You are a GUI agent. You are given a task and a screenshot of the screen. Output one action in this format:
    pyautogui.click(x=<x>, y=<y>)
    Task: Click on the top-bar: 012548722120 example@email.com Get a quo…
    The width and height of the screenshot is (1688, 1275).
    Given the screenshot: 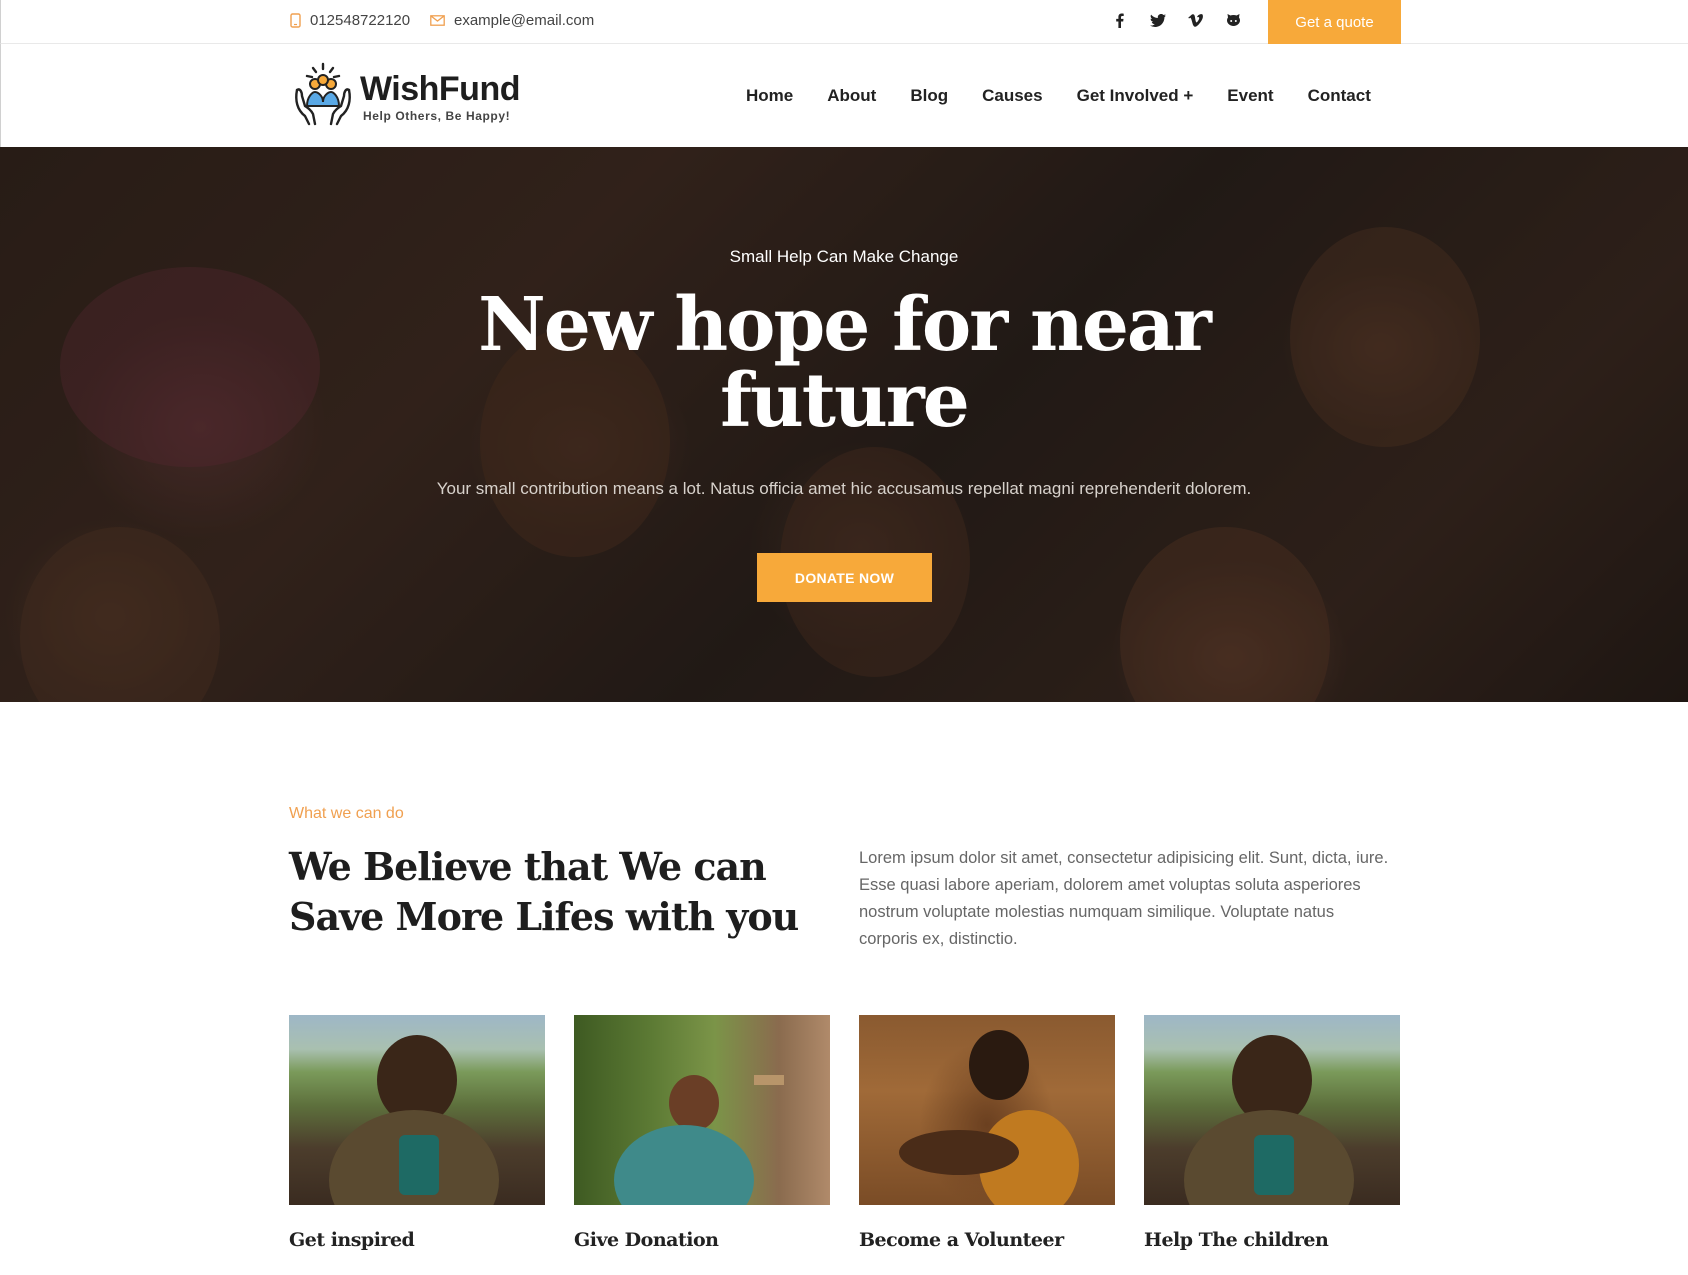 What is the action you would take?
    pyautogui.click(x=844, y=22)
    